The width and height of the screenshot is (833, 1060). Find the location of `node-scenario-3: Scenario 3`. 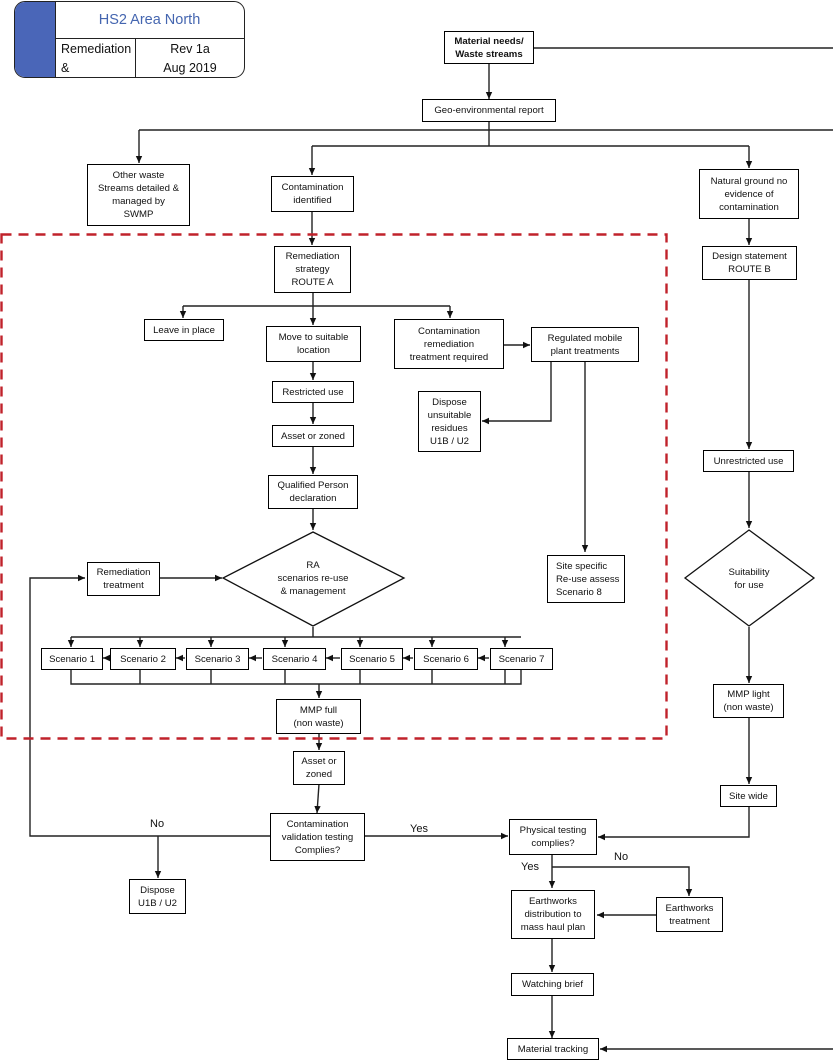

node-scenario-3: Scenario 3 is located at coordinates (217, 659).